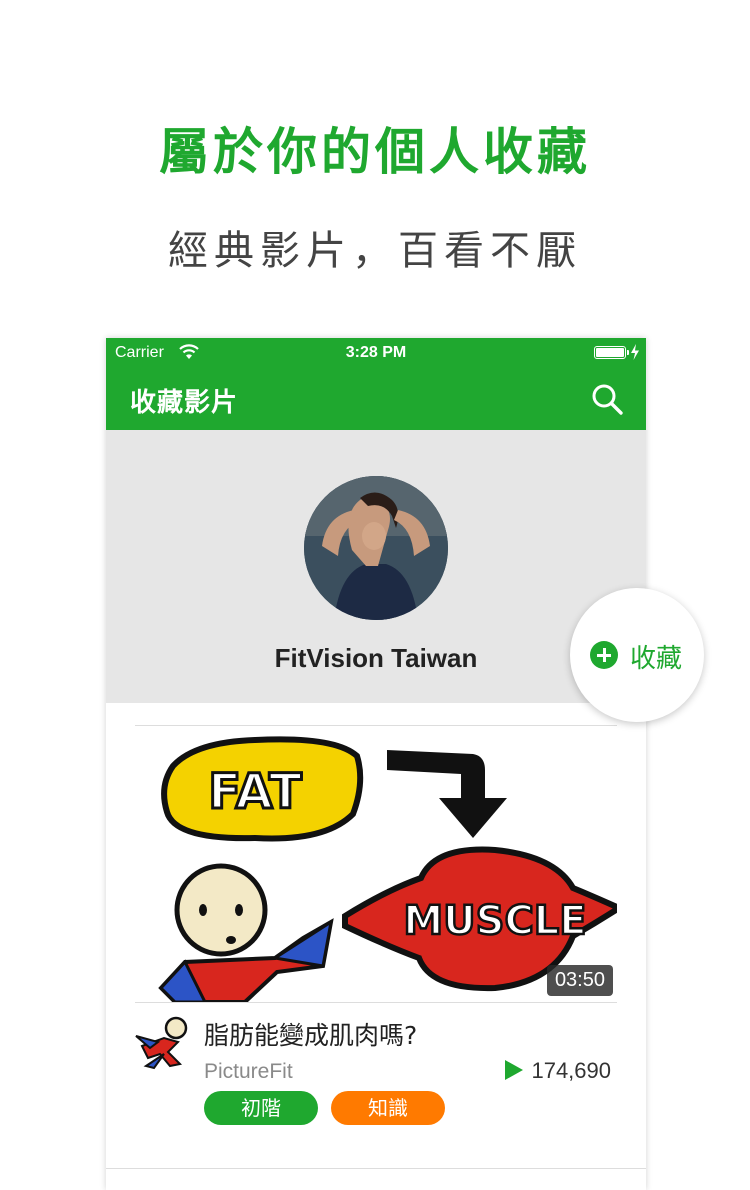 This screenshot has width=750, height=1190. Describe the element at coordinates (184, 403) in the screenshot. I see `nav-title: 收藏影片` at that location.